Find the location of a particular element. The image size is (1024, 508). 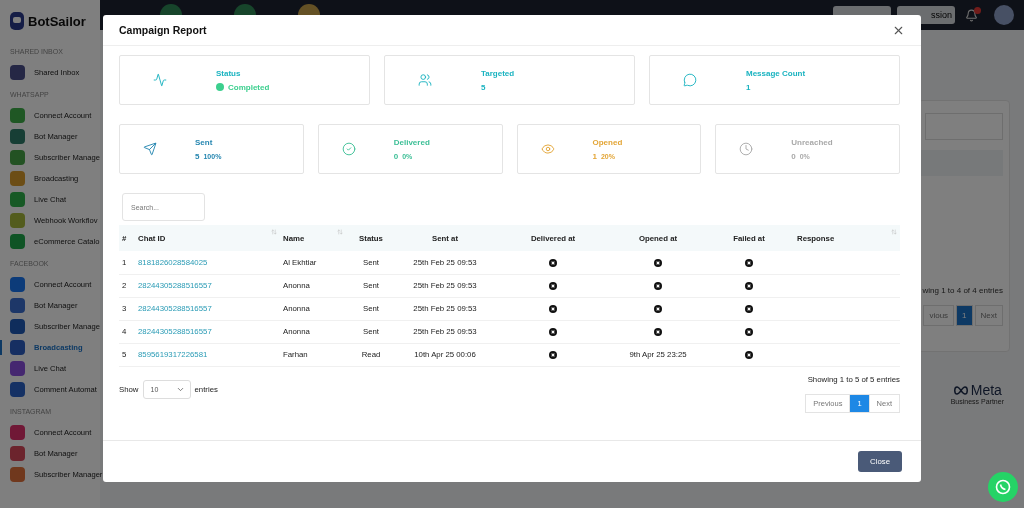

infinity-logo-icon is located at coordinates (960, 390).